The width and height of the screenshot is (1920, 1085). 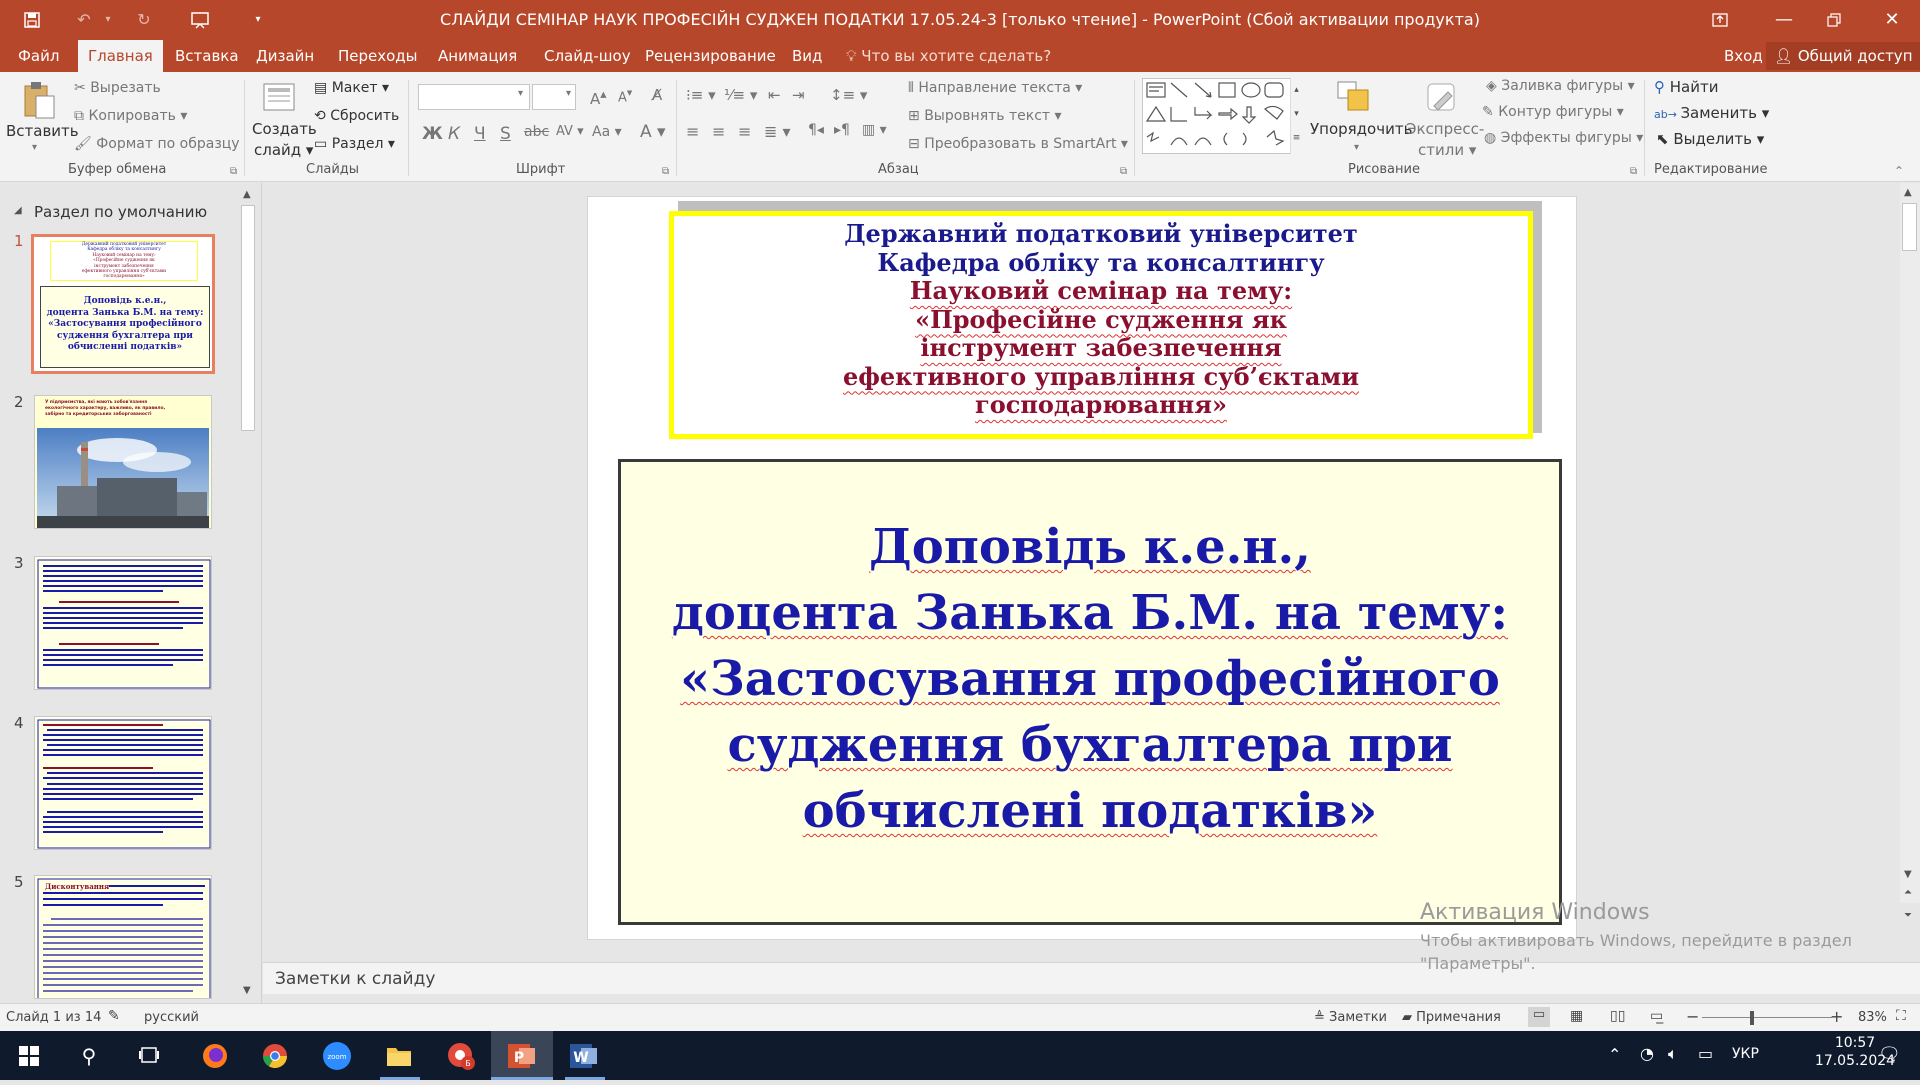 What do you see at coordinates (432, 134) in the screenshot?
I see `bold-button: Ж` at bounding box center [432, 134].